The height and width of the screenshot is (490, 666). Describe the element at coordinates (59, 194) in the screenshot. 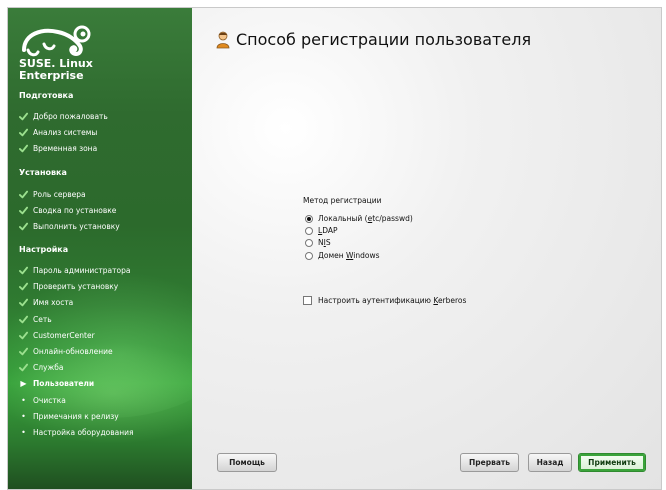

I see `sidebar-step-label: Роль сервера` at that location.